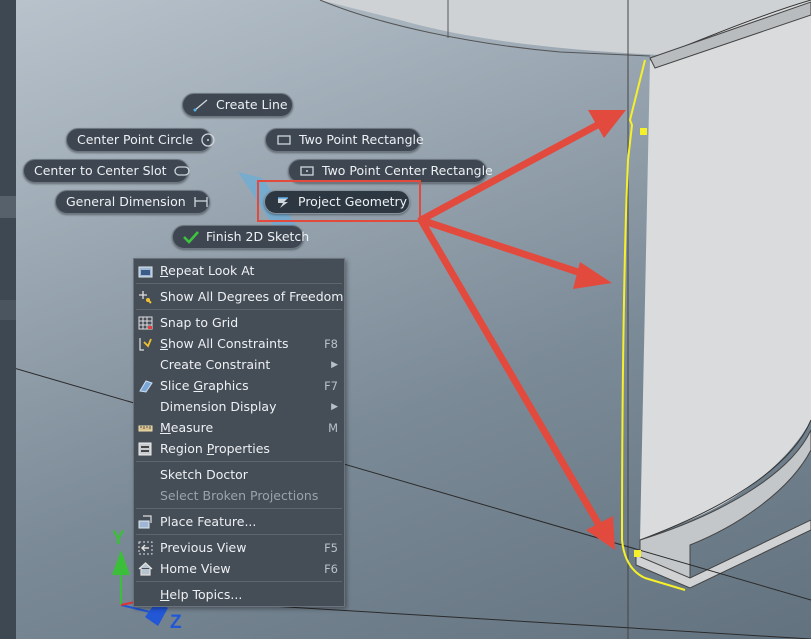  What do you see at coordinates (339, 201) in the screenshot?
I see `highlight-box` at bounding box center [339, 201].